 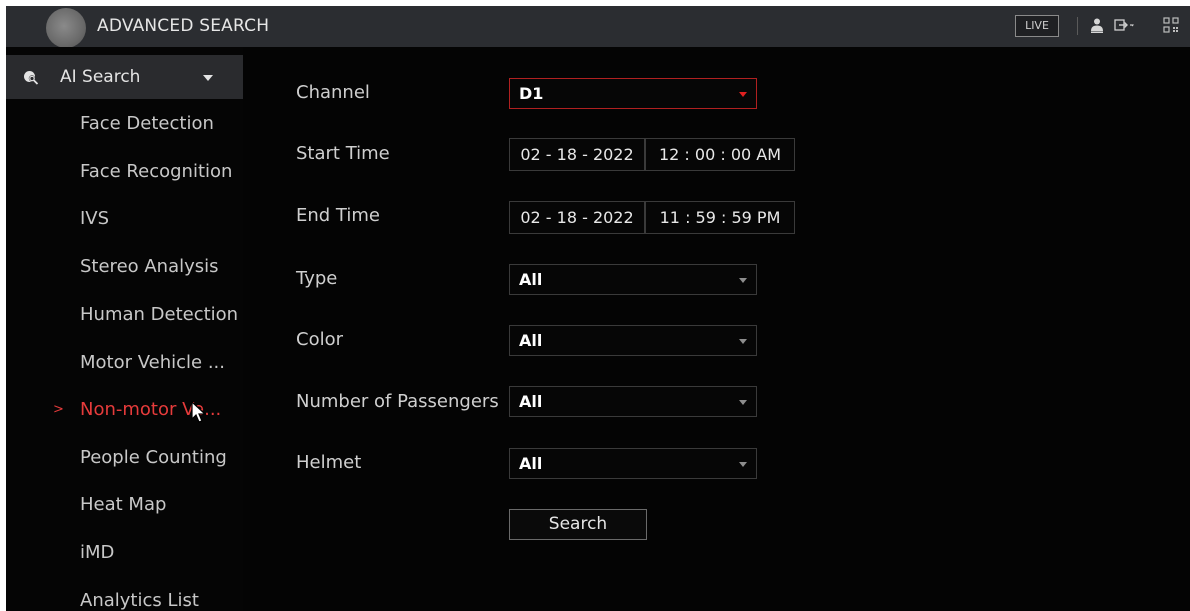 What do you see at coordinates (149, 266) in the screenshot?
I see `sidebar-item-stereo-analysis: Stereo Analysis` at bounding box center [149, 266].